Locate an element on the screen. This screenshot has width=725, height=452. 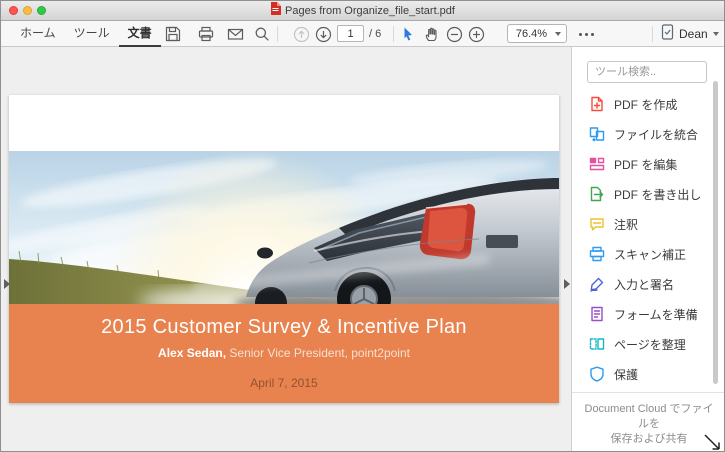
email-button is located at coordinates (235, 34).